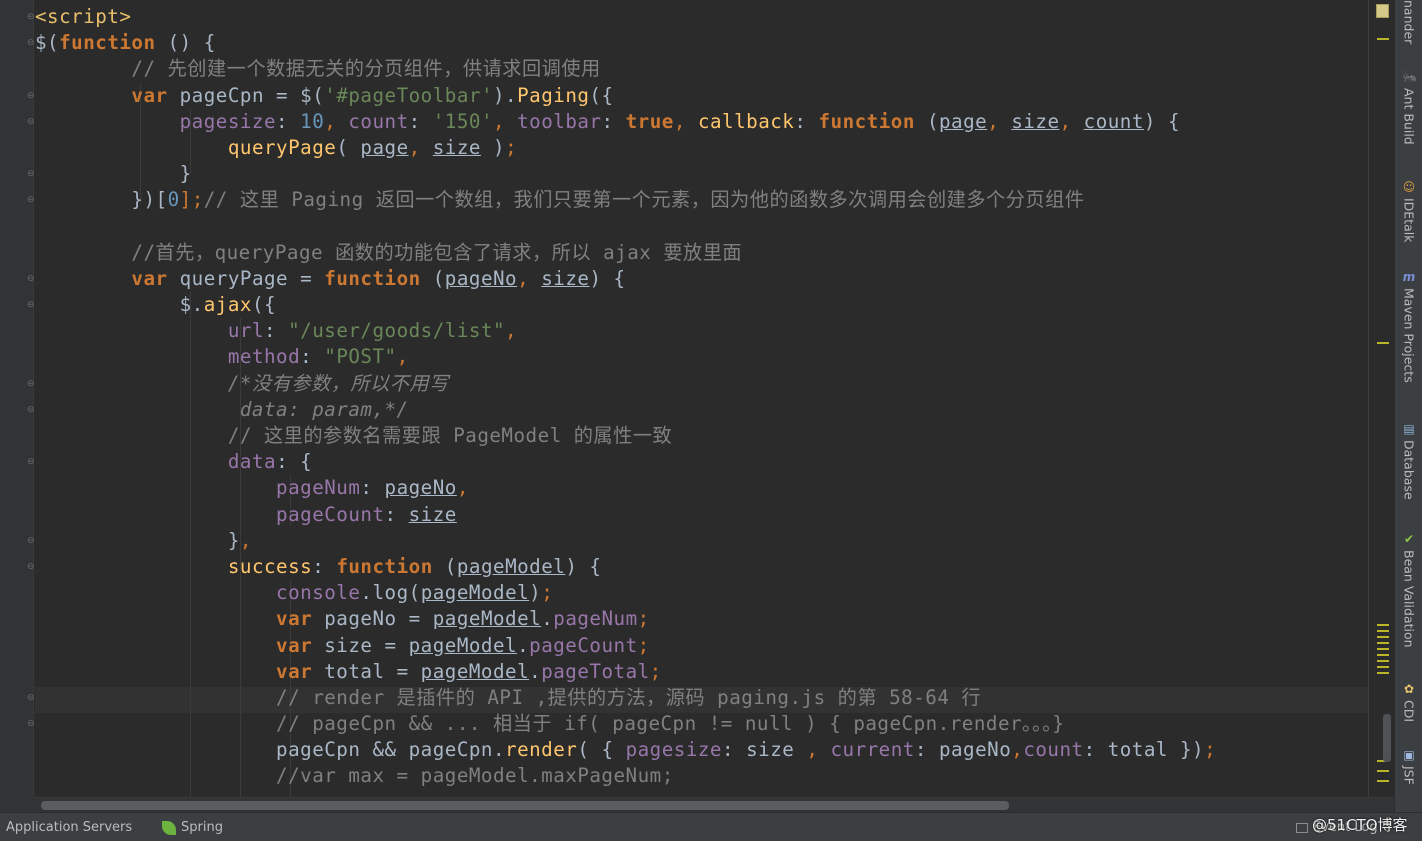 This screenshot has height=841, width=1422. What do you see at coordinates (1381, 398) in the screenshot?
I see `error-stripe` at bounding box center [1381, 398].